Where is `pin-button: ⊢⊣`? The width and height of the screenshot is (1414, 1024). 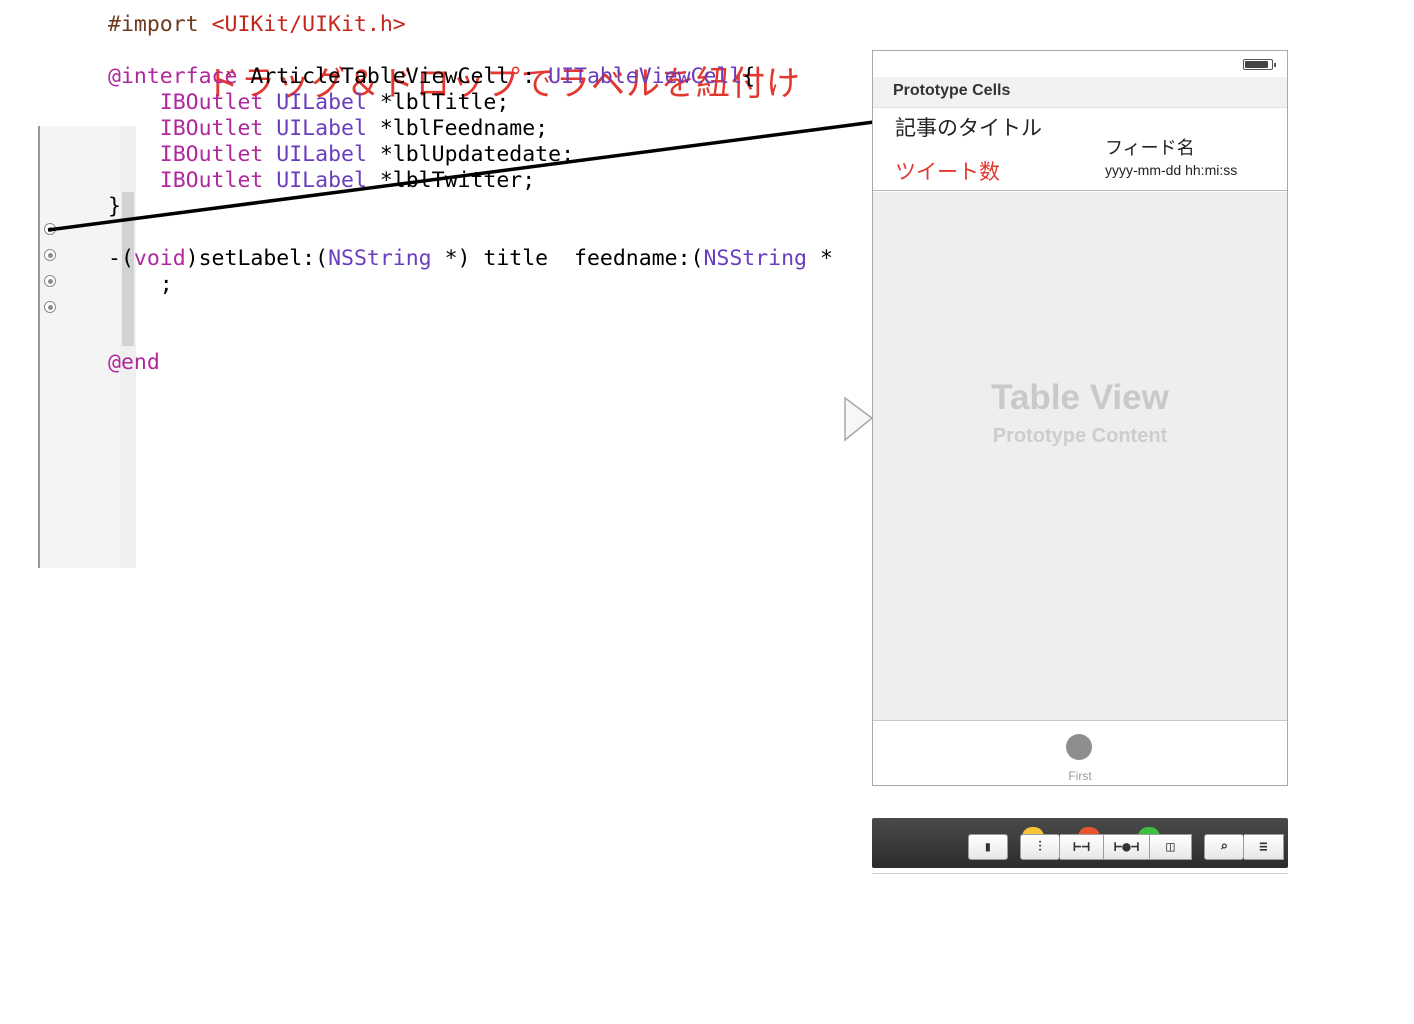 pin-button: ⊢⊣ is located at coordinates (1082, 847).